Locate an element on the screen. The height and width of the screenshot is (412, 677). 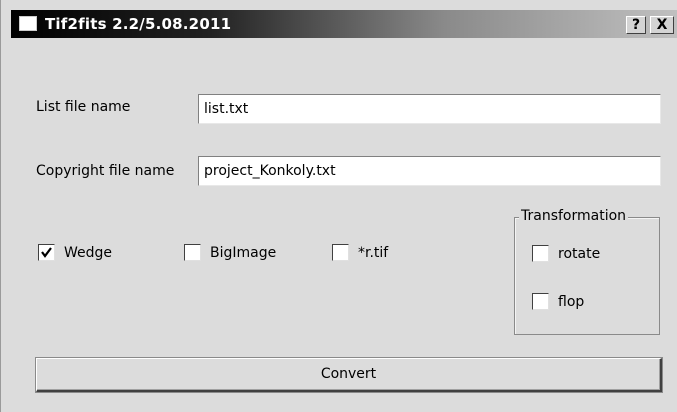
app-icon is located at coordinates (28, 23).